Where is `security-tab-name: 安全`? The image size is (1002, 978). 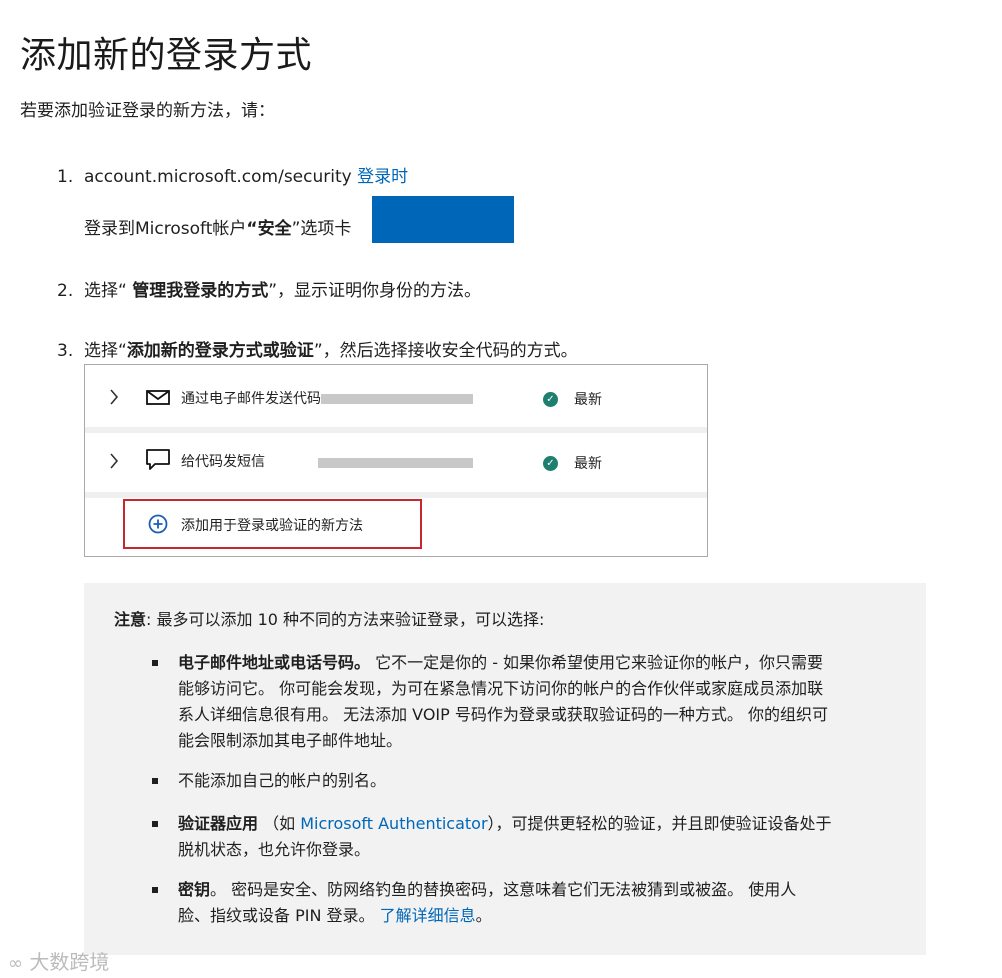 security-tab-name: 安全 is located at coordinates (274, 229).